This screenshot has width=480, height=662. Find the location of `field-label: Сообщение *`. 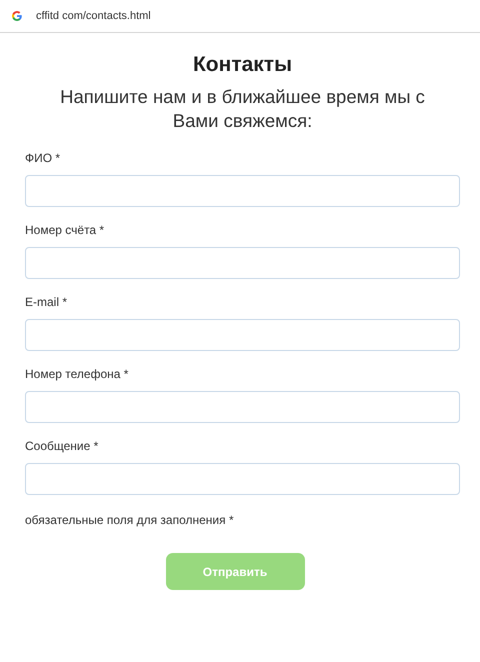

field-label: Сообщение * is located at coordinates (62, 446).